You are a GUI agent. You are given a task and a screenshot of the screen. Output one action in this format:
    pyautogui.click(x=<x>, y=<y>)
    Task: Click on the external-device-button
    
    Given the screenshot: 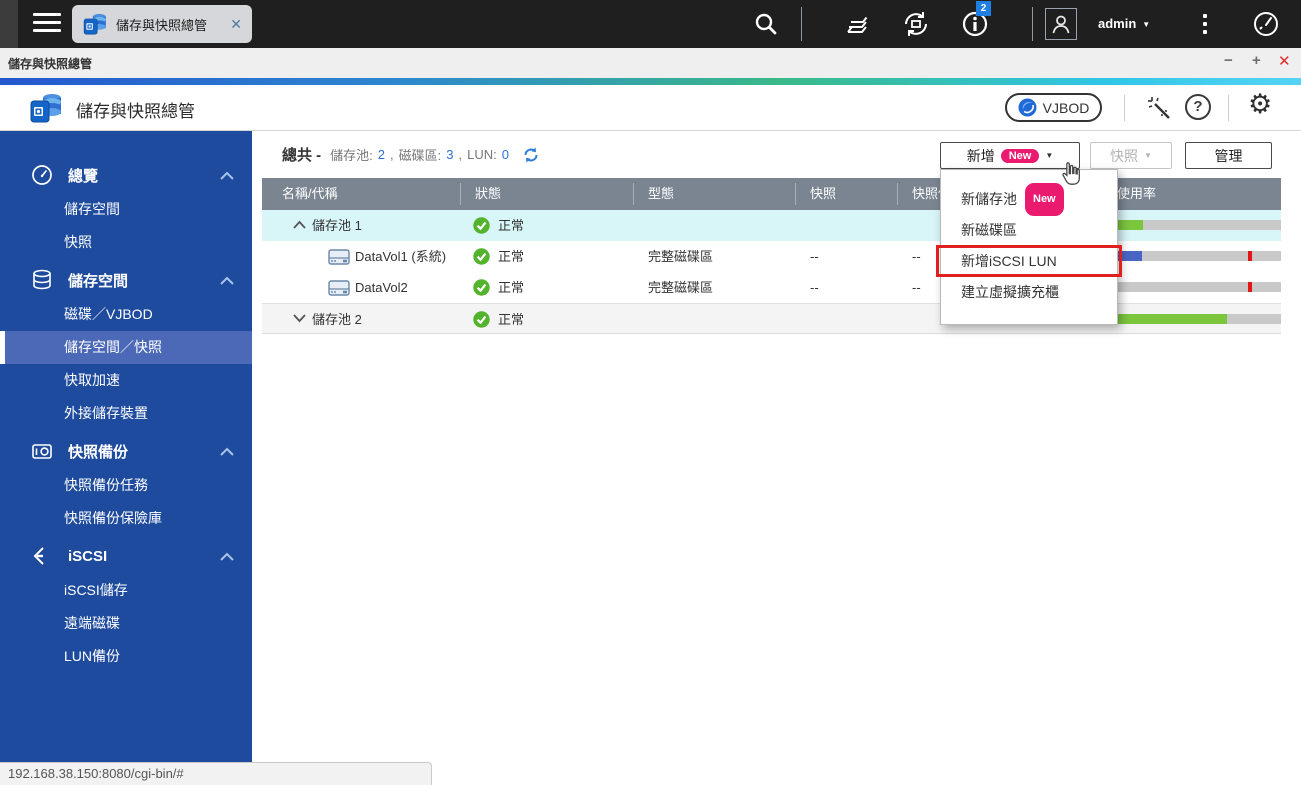 What is the action you would take?
    pyautogui.click(x=916, y=24)
    